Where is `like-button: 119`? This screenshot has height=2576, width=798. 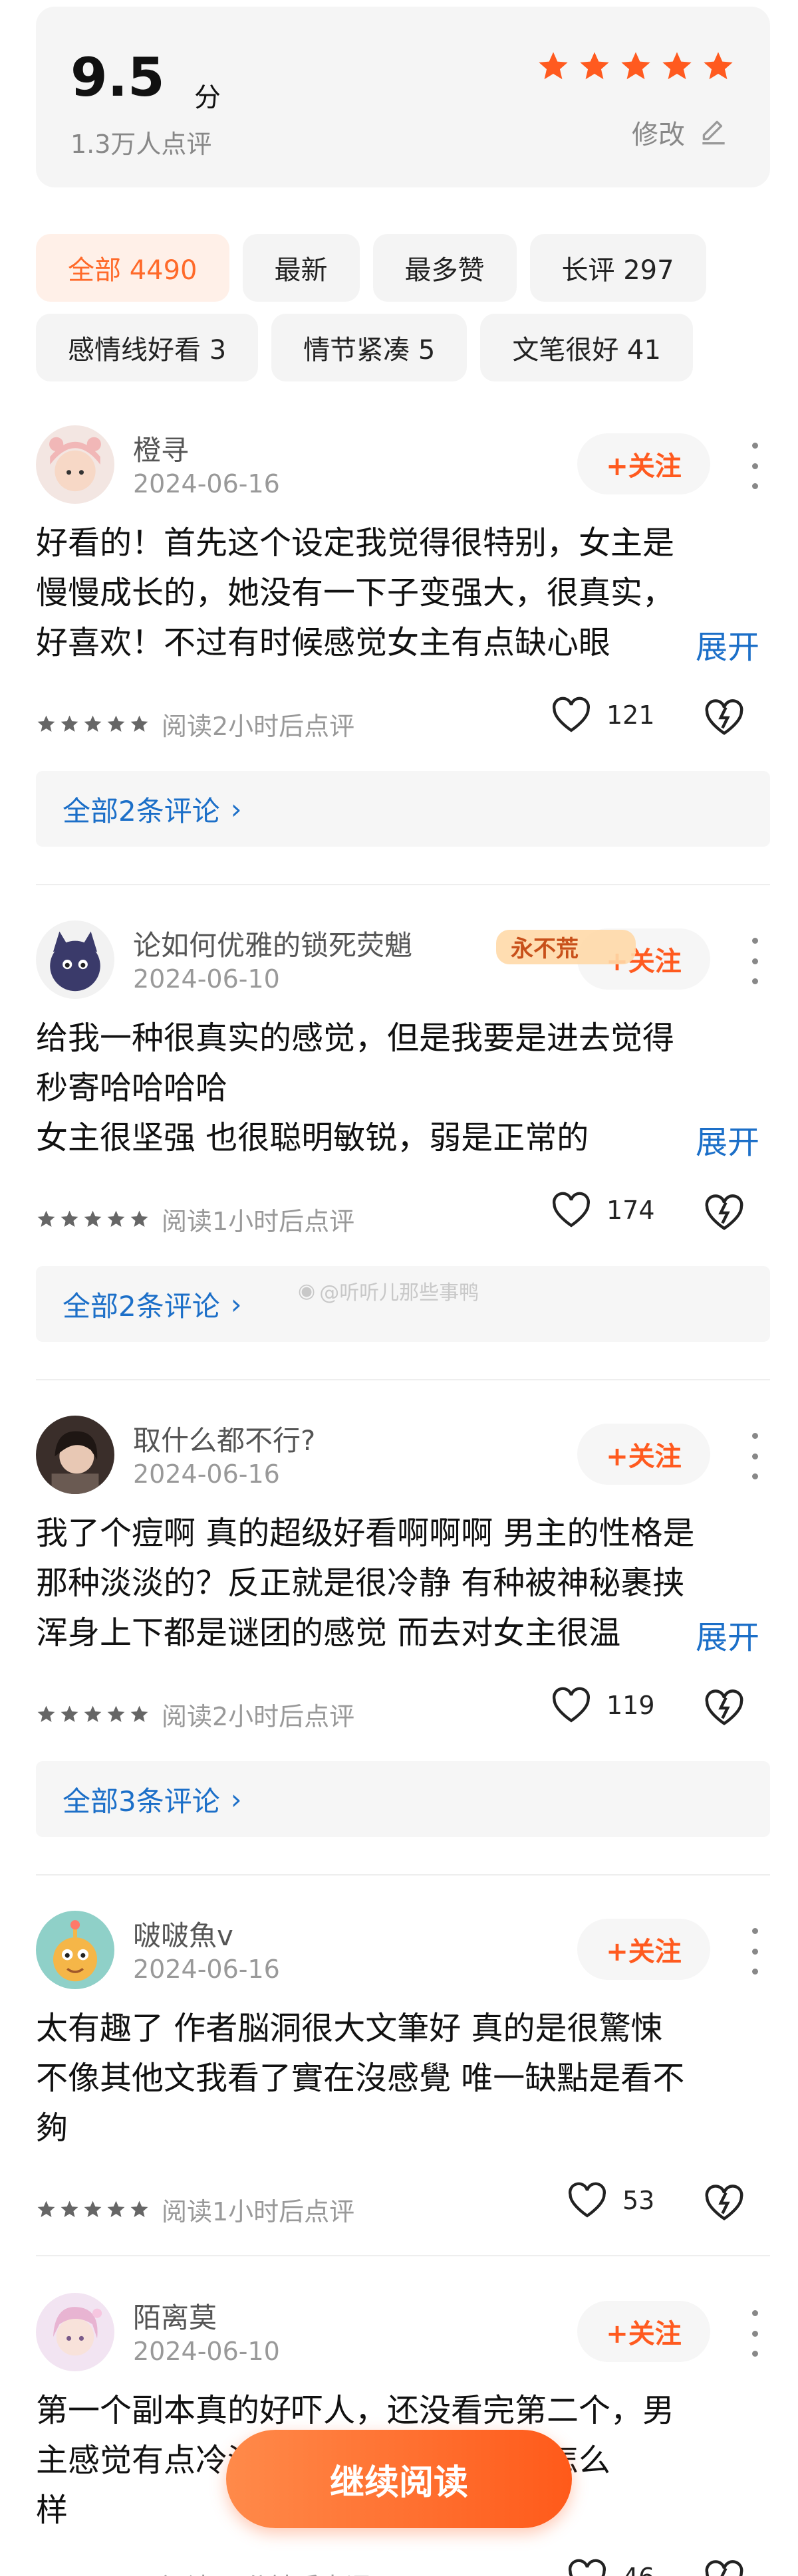 like-button: 119 is located at coordinates (603, 1705).